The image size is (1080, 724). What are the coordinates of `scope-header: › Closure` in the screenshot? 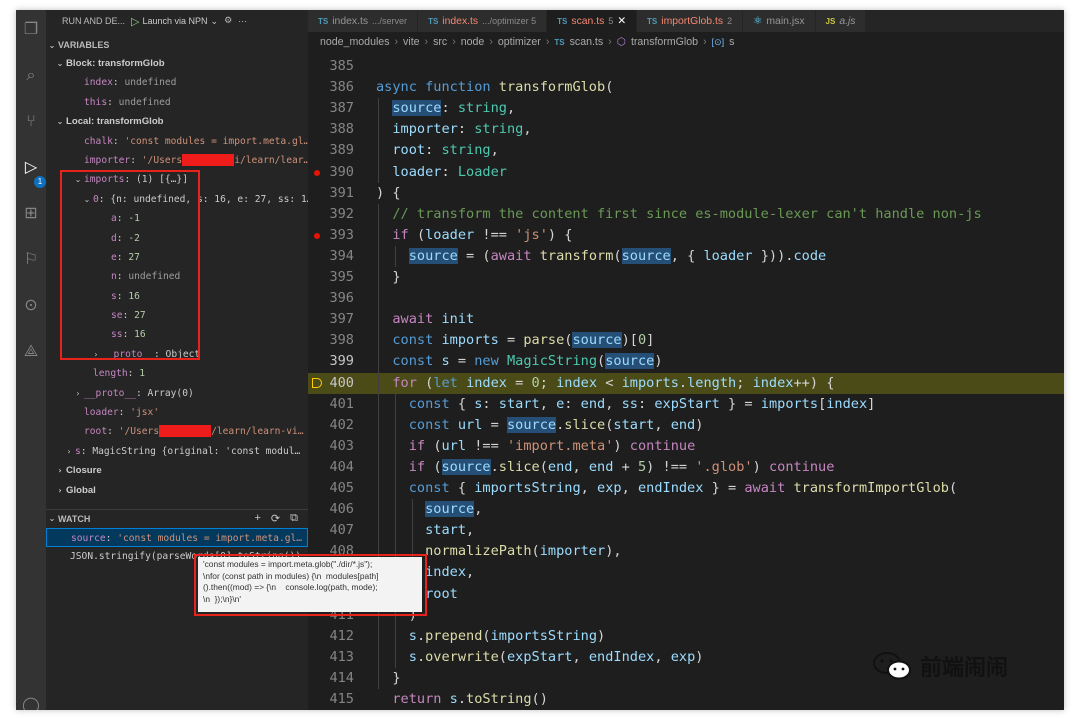 It's located at (177, 470).